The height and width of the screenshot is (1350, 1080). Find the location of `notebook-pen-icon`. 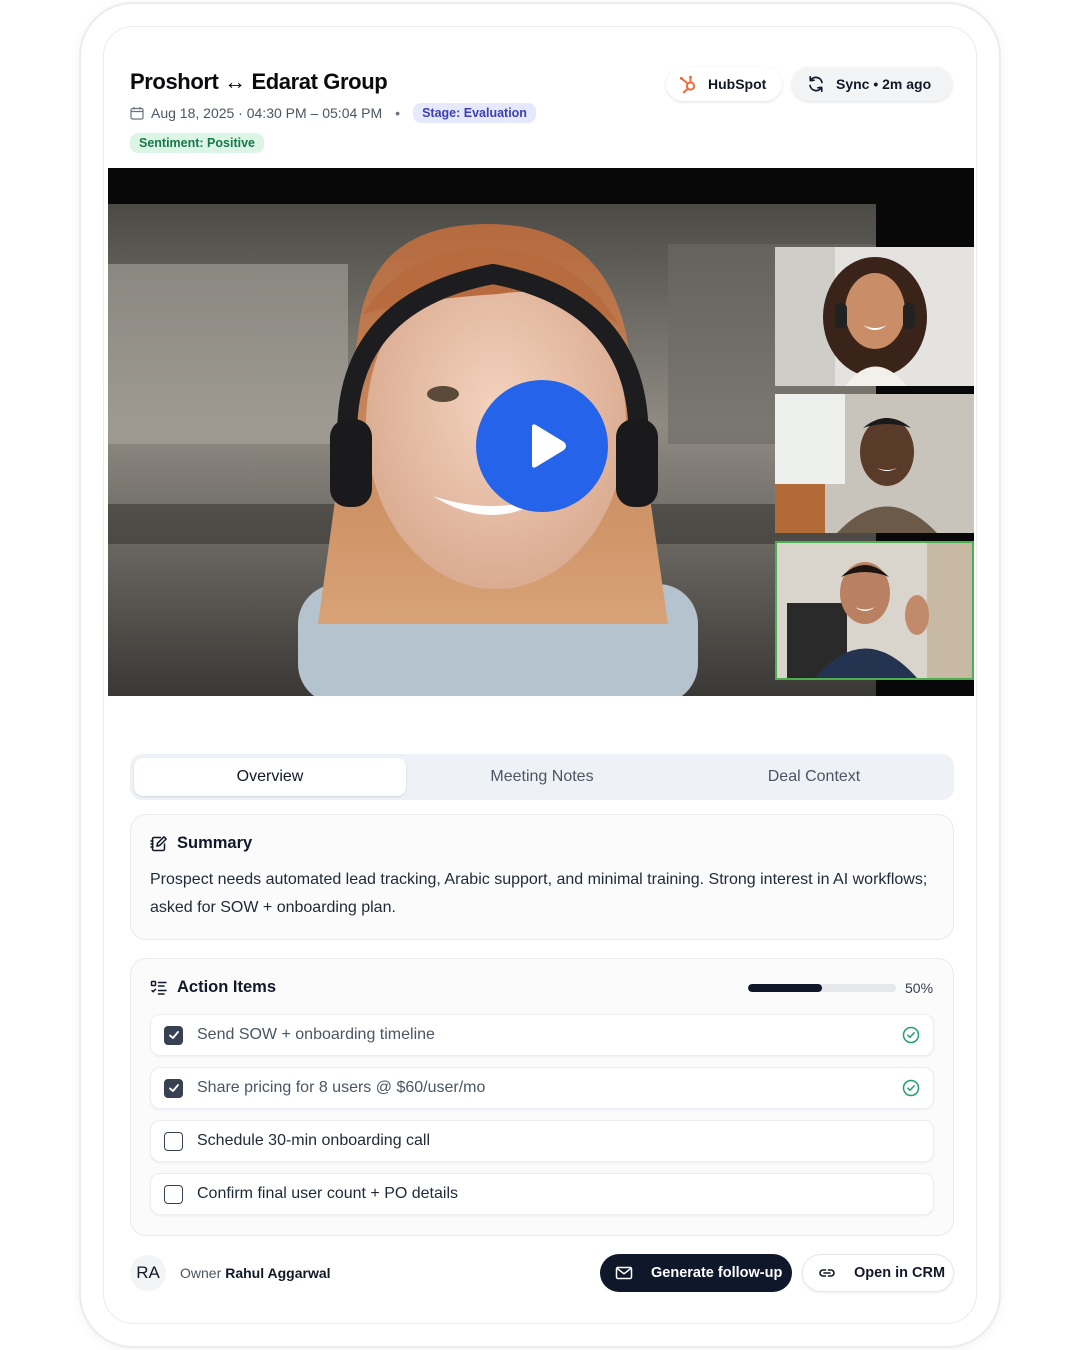

notebook-pen-icon is located at coordinates (159, 844).